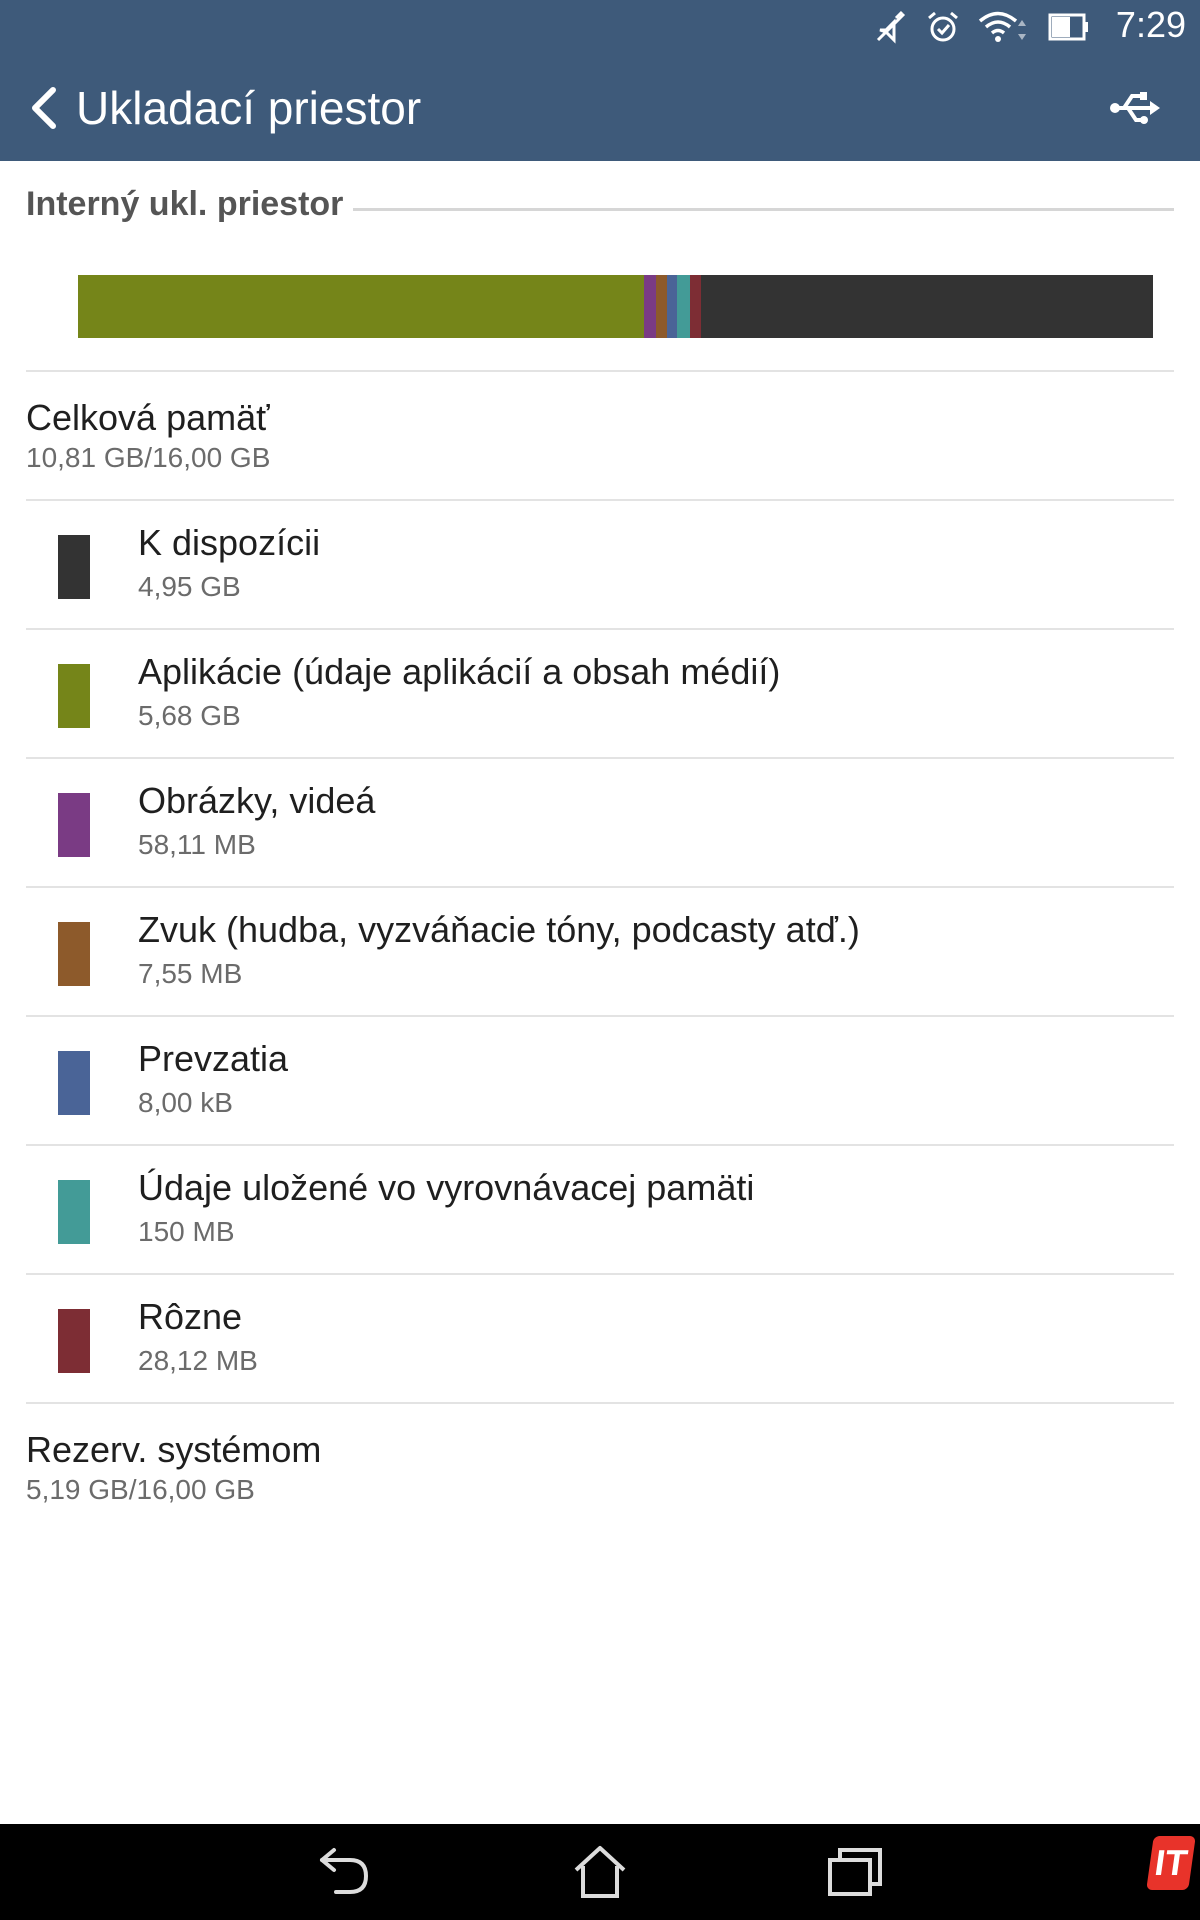  I want to click on usage-segment-audio, so click(661, 306).